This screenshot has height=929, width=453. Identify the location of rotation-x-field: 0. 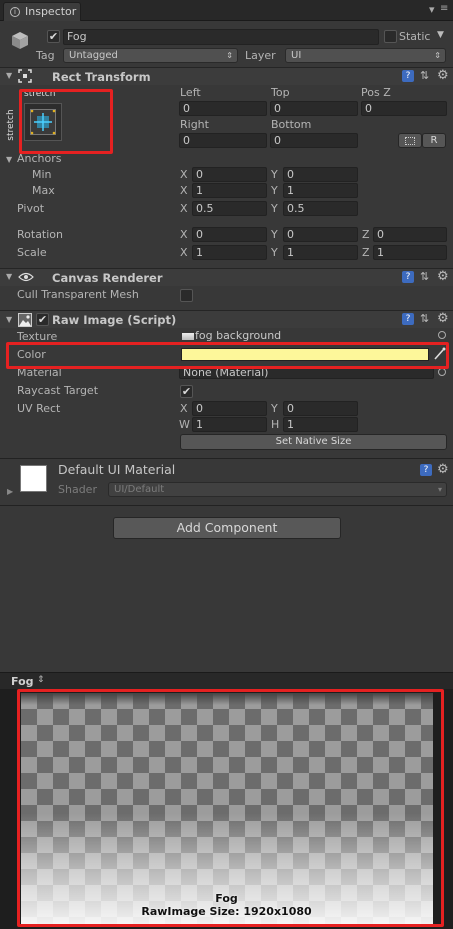
(229, 234).